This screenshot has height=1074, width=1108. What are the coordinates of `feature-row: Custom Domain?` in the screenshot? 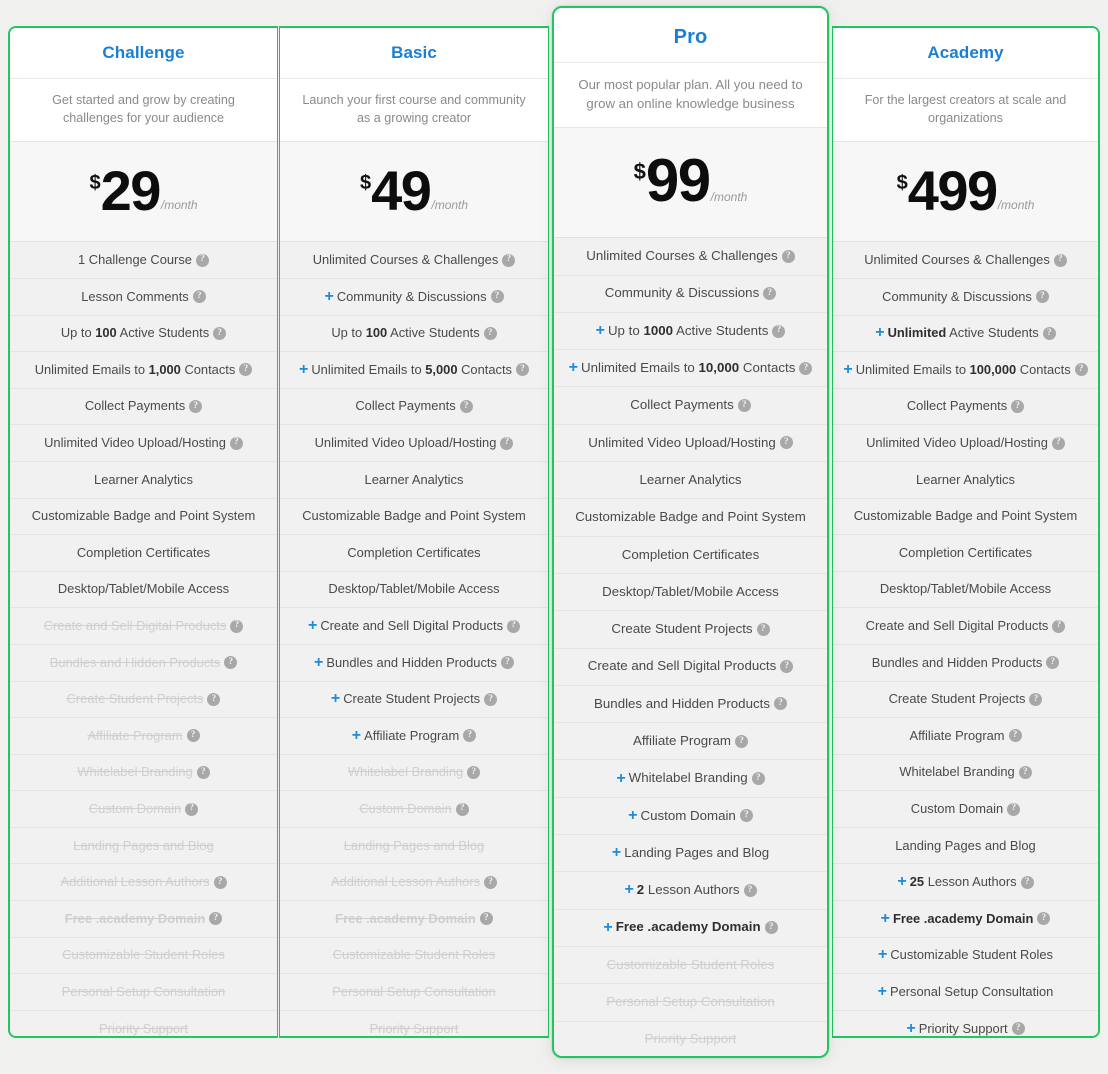 It's located at (414, 809).